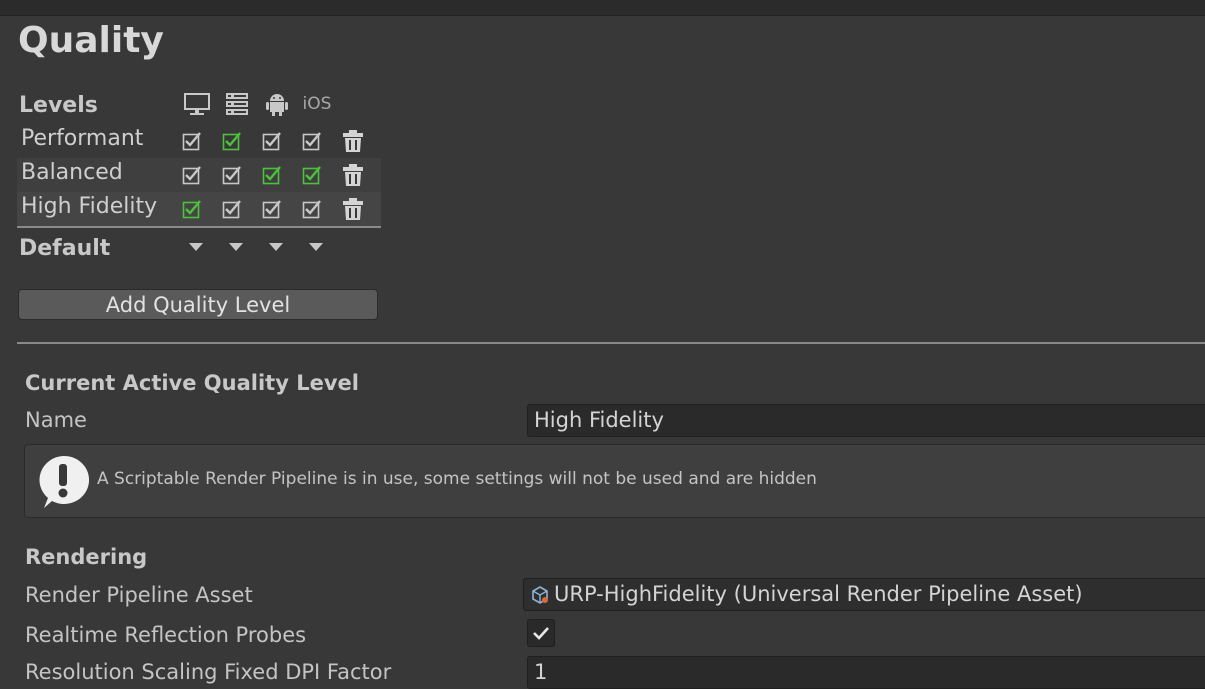 The height and width of the screenshot is (689, 1205). What do you see at coordinates (196, 247) in the screenshot?
I see `default-dropdown-standalone` at bounding box center [196, 247].